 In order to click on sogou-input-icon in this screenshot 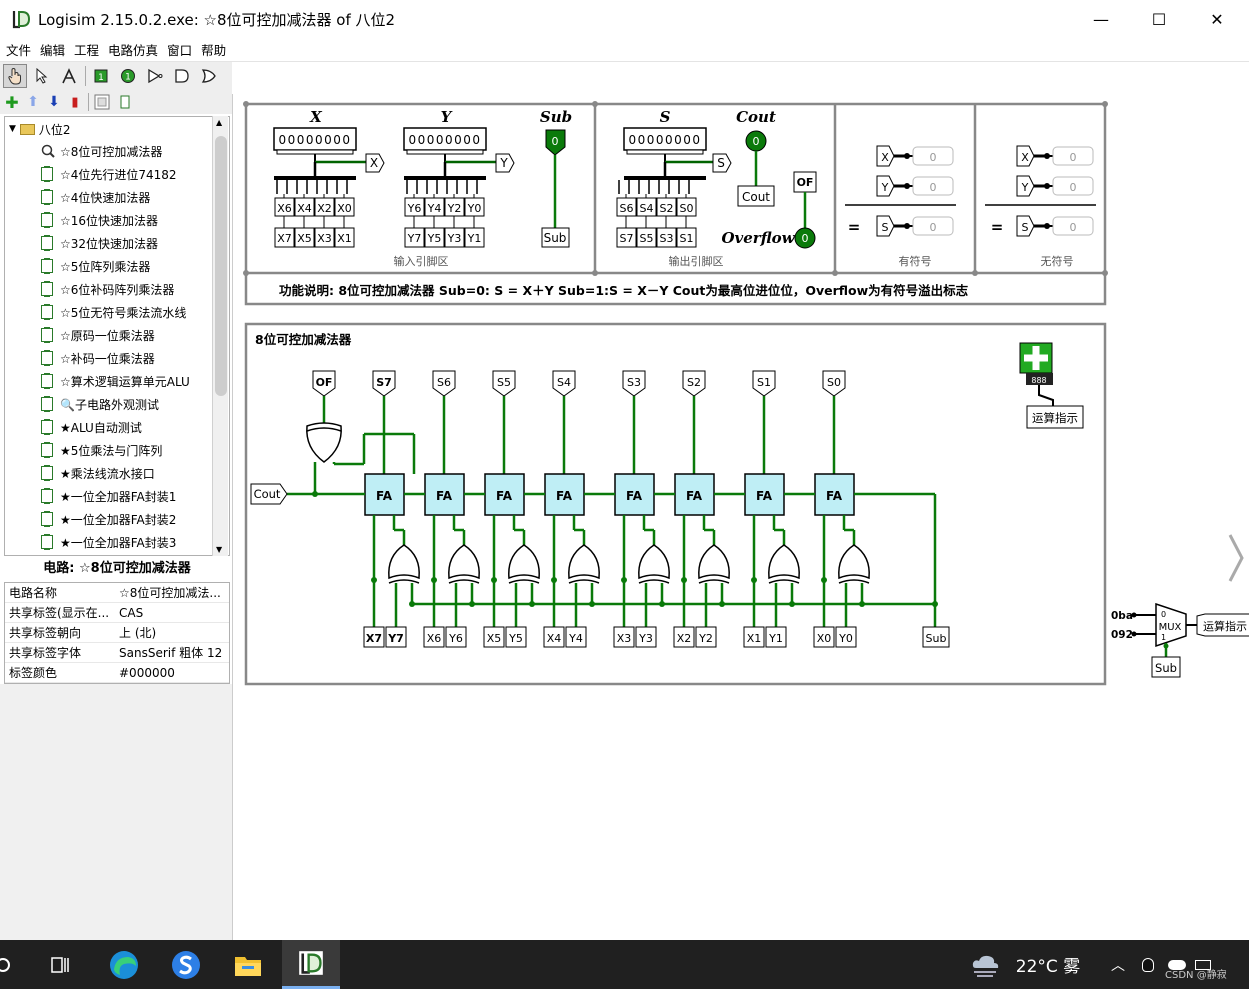, I will do `click(186, 964)`.